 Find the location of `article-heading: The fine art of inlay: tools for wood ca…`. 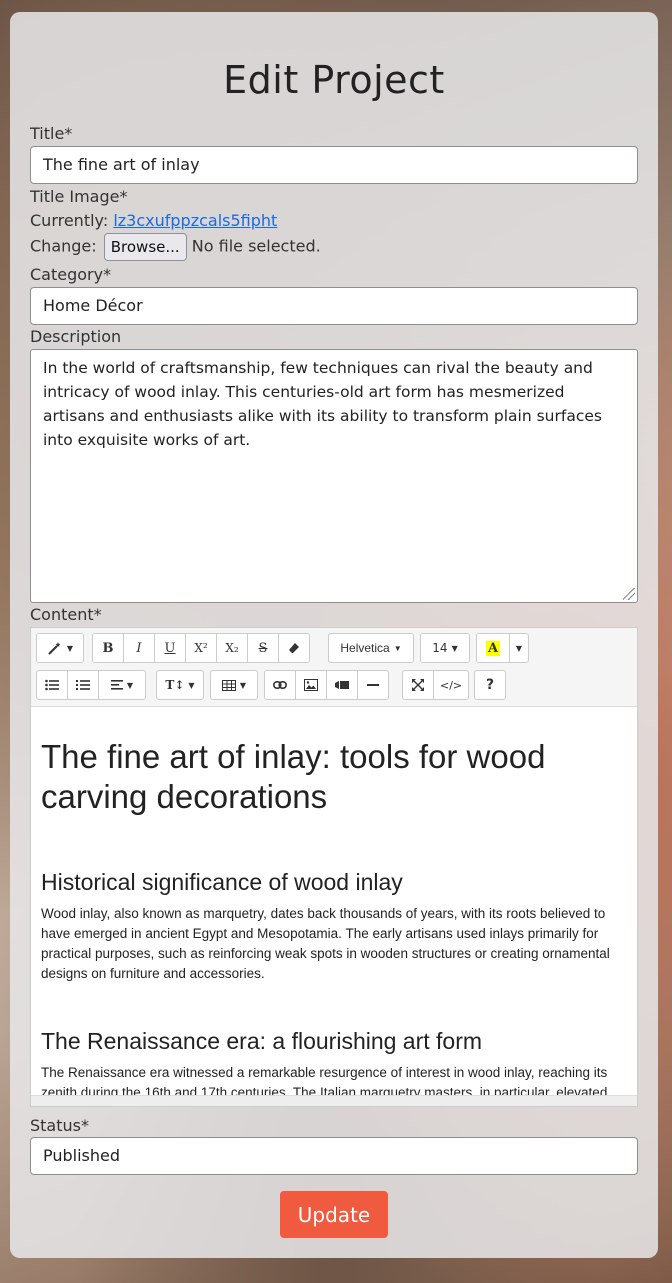

article-heading: The fine art of inlay: tools for wood ca… is located at coordinates (293, 776).